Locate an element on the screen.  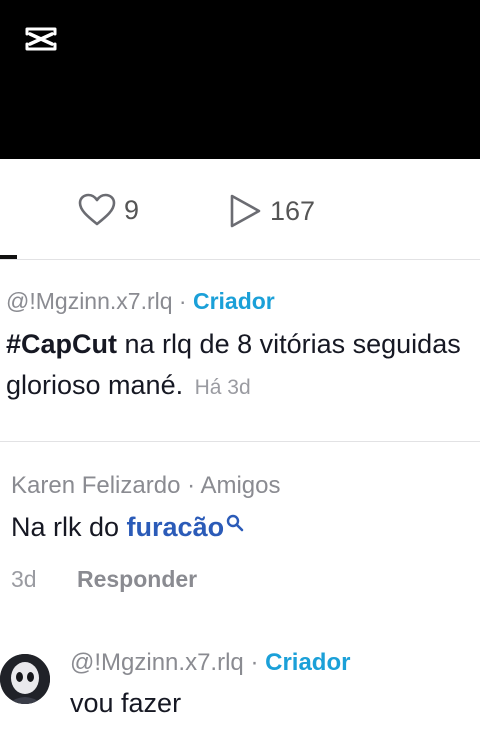
comment-text-part: na rlq de 8 vitórias seguidas is located at coordinates (289, 344).